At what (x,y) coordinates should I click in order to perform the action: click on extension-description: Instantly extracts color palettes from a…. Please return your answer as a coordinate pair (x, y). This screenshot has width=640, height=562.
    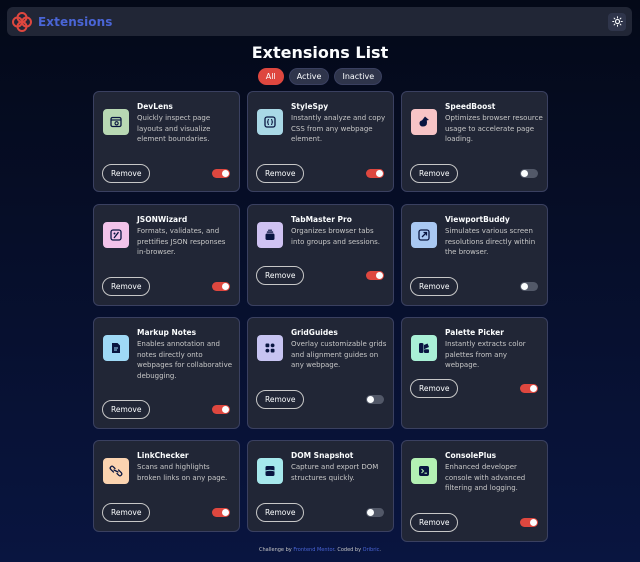
    Looking at the image, I should click on (485, 354).